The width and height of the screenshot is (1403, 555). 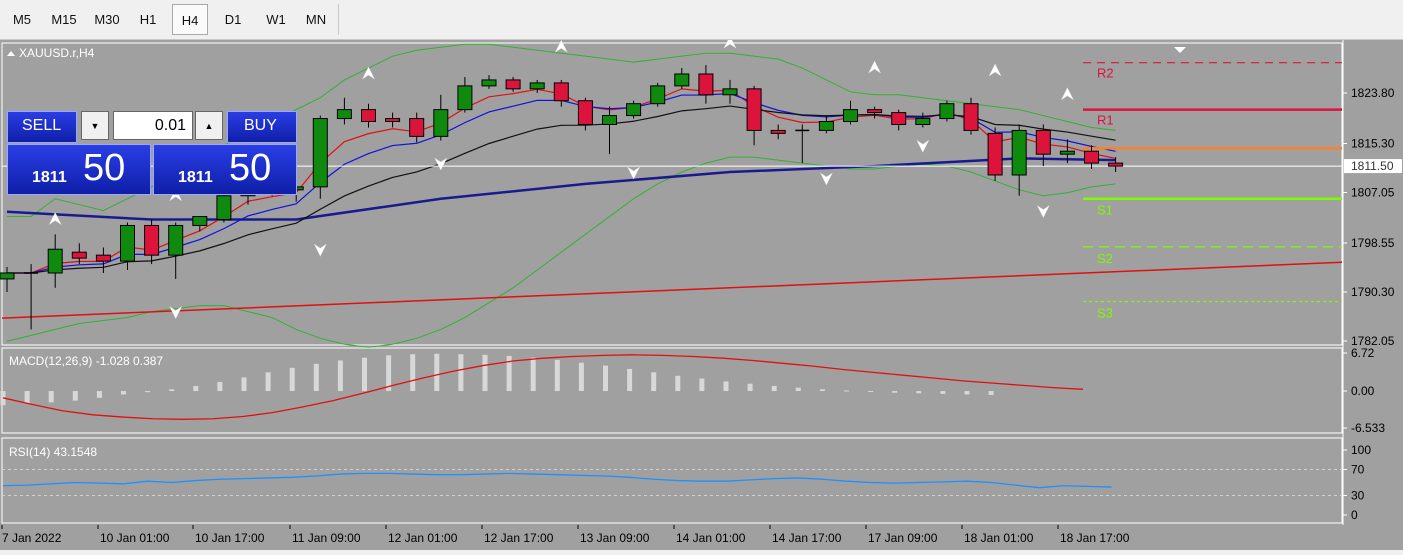 What do you see at coordinates (557, 480) in the screenshot?
I see `rsi-line` at bounding box center [557, 480].